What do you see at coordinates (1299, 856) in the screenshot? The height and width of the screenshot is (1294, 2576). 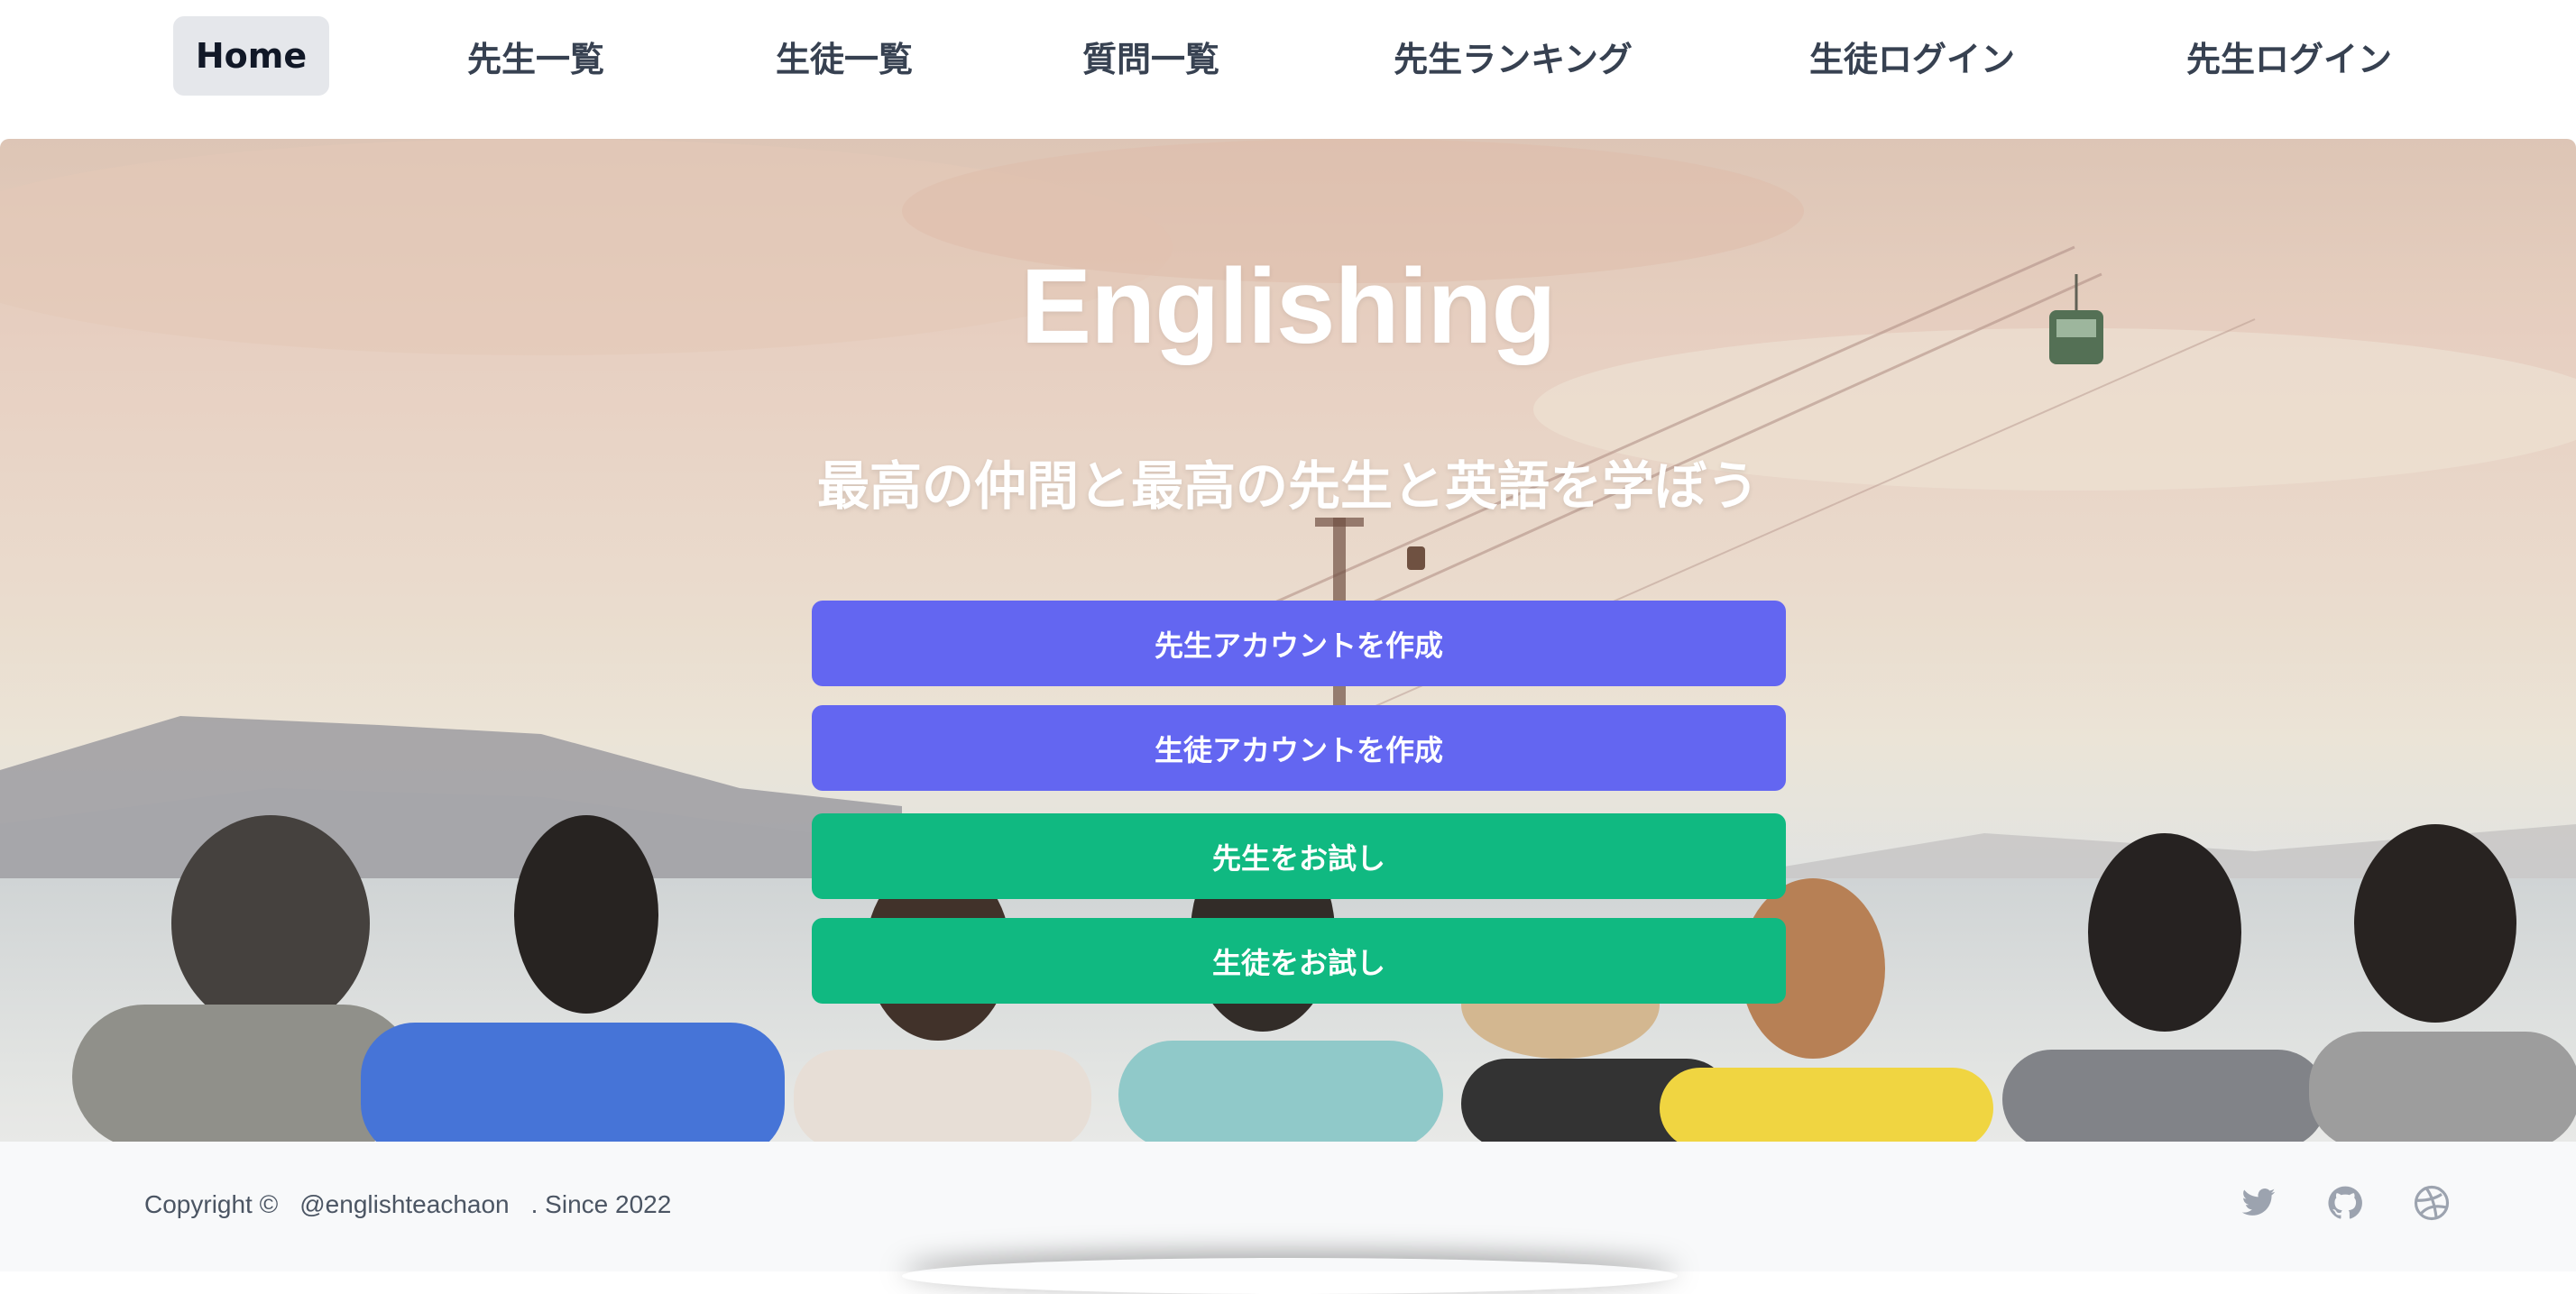 I see `try-teacher-button: 先生をお試し` at bounding box center [1299, 856].